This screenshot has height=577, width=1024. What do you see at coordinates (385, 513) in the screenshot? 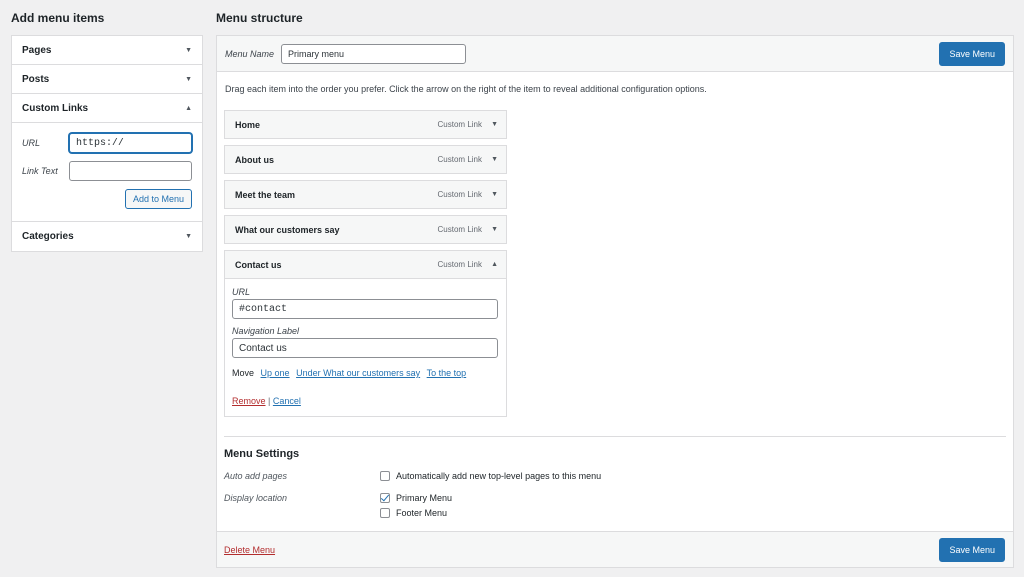
I see `footer-menu-checkbox` at bounding box center [385, 513].